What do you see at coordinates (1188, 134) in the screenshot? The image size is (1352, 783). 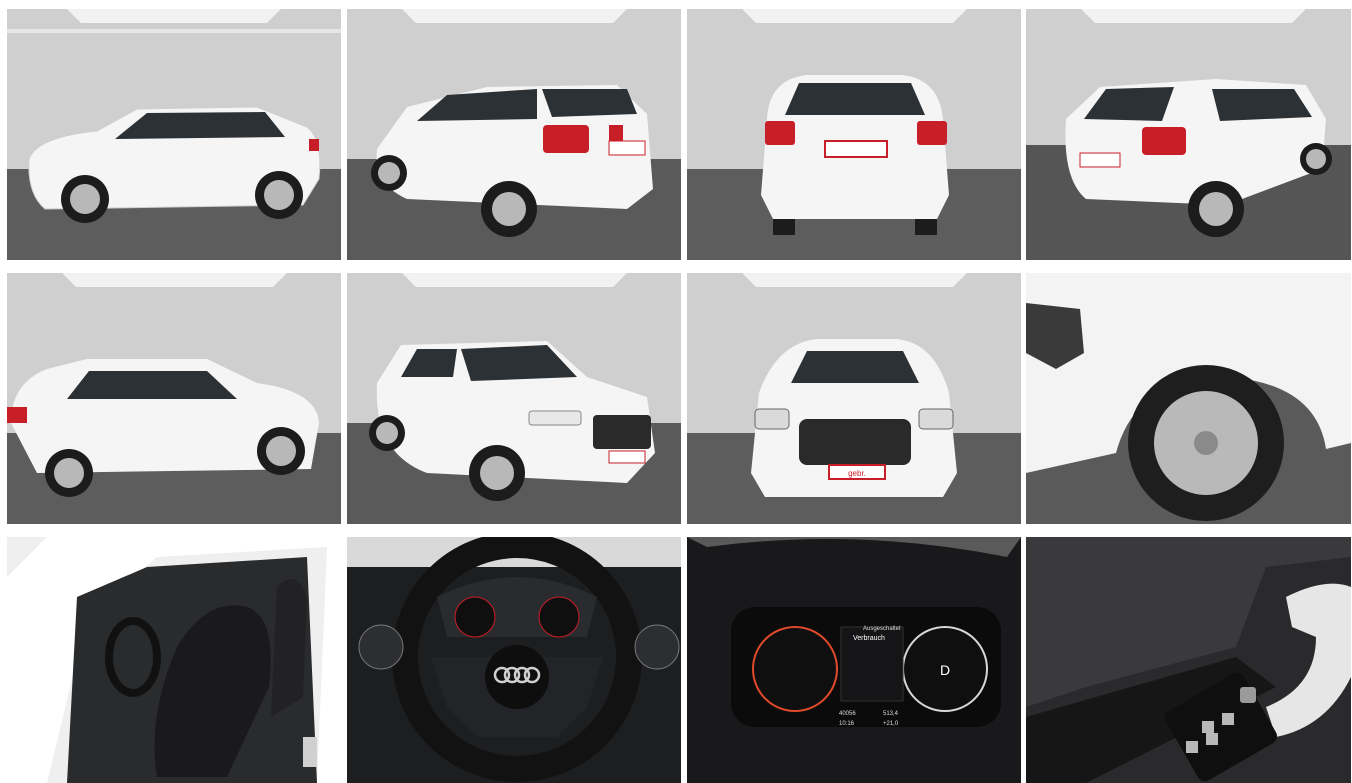 I see `photo-rear-three-quarter-right` at bounding box center [1188, 134].